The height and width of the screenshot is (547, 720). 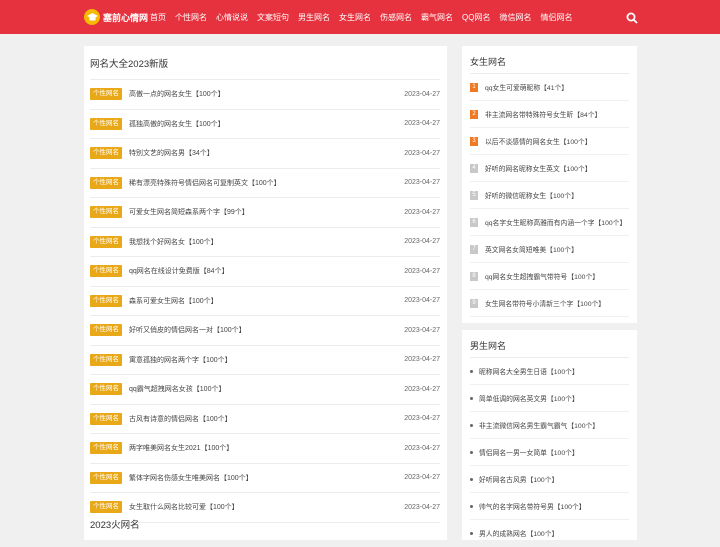 I want to click on list-item: 个性网名 稀有漂亮特殊符号情侣网名可复制英文【100个】 2023-04-27, so click(x=265, y=183).